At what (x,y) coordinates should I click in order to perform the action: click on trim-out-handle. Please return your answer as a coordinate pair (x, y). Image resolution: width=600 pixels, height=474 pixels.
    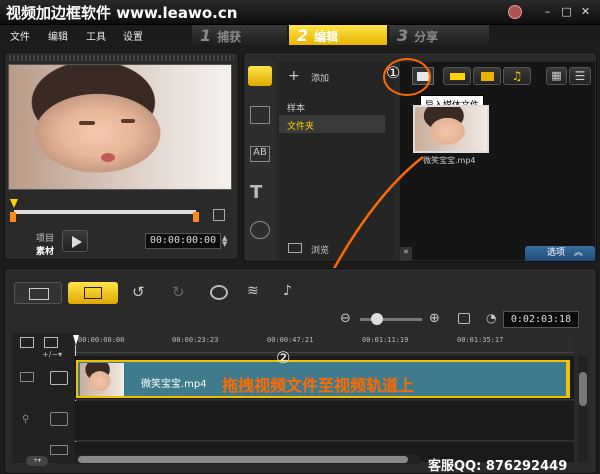
    Looking at the image, I should click on (196, 217).